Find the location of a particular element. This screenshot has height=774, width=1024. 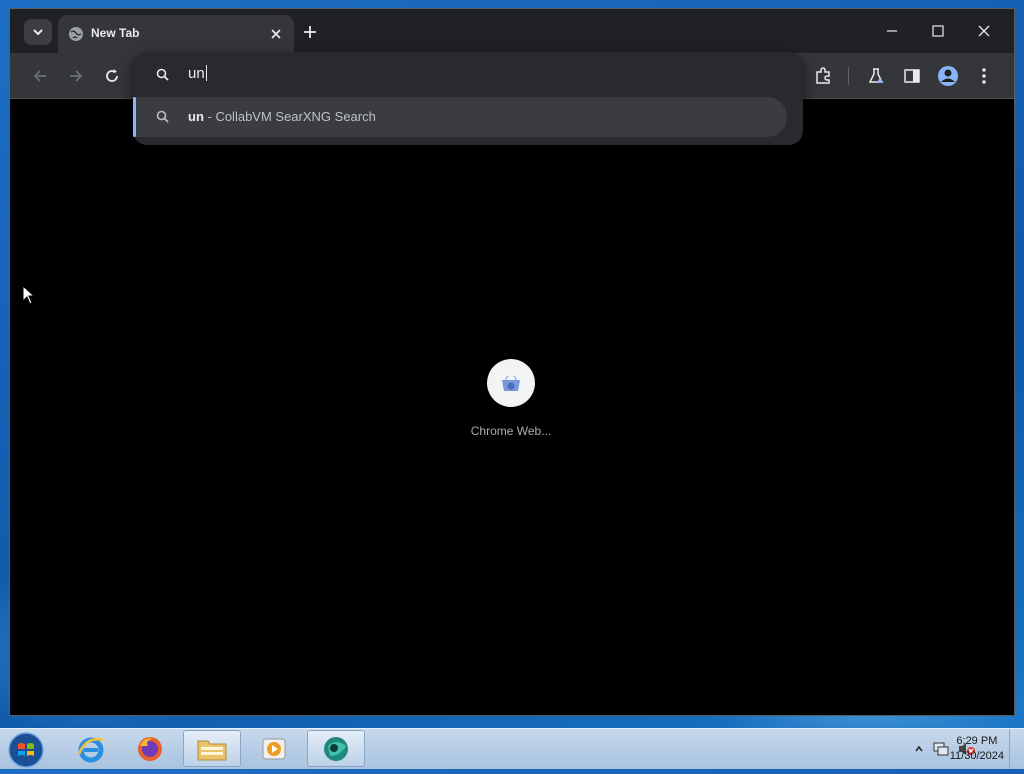

taskbar: 6:29 PM 11/30/2024 is located at coordinates (512, 748).